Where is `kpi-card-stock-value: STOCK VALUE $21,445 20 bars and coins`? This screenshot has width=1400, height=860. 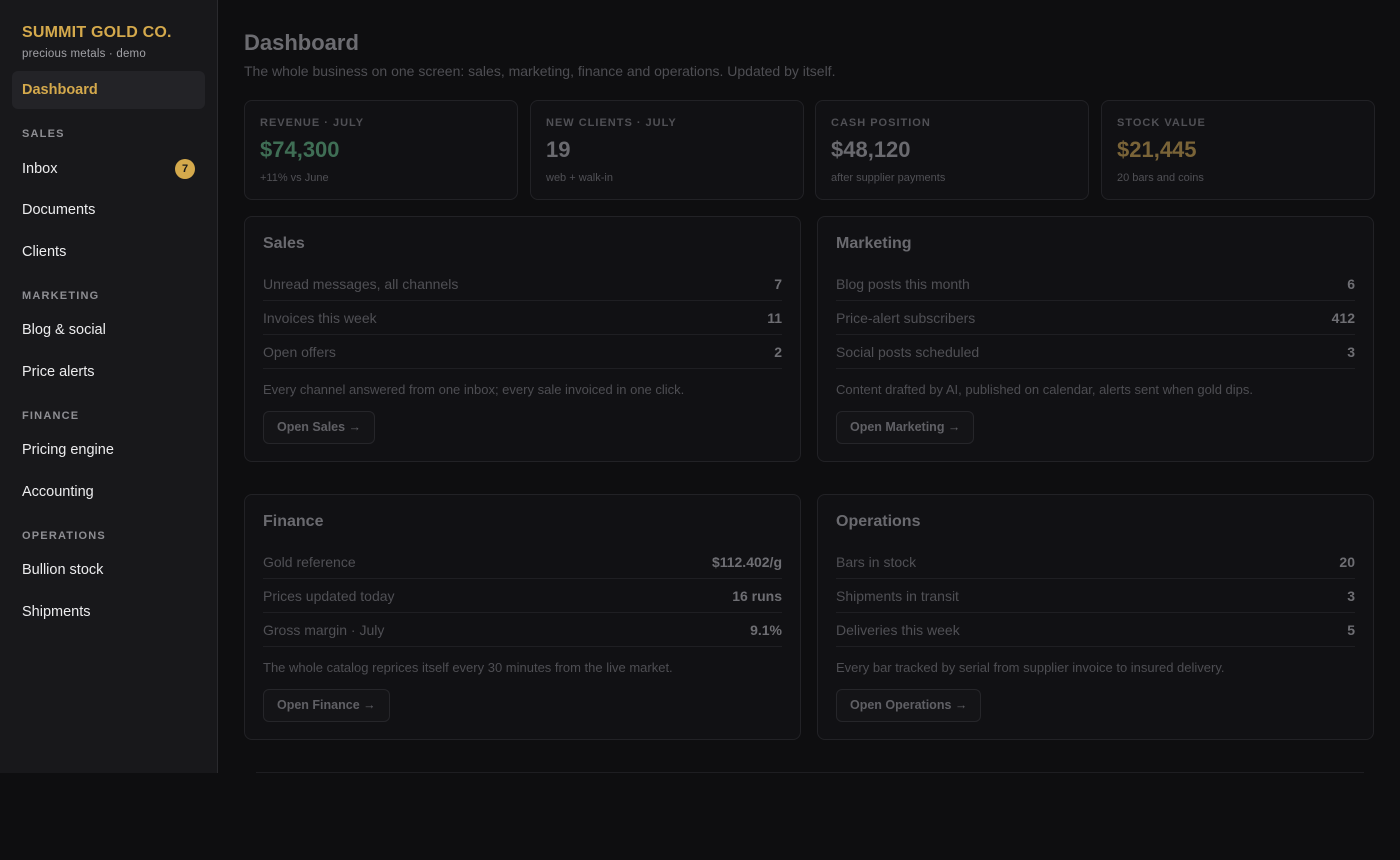 kpi-card-stock-value: STOCK VALUE $21,445 20 bars and coins is located at coordinates (1238, 150).